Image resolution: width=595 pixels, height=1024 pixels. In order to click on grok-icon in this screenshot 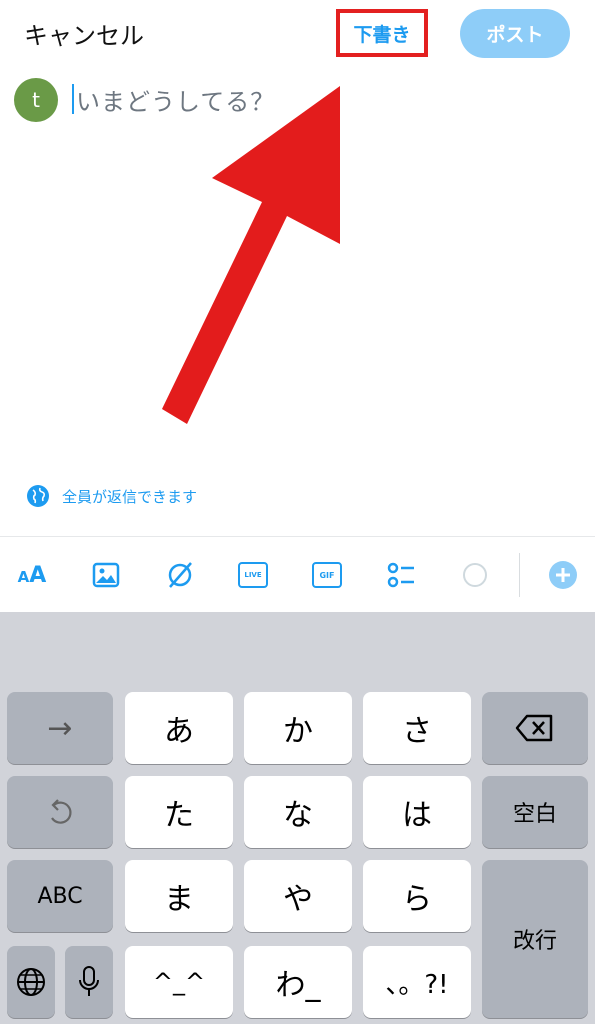, I will do `click(180, 575)`.